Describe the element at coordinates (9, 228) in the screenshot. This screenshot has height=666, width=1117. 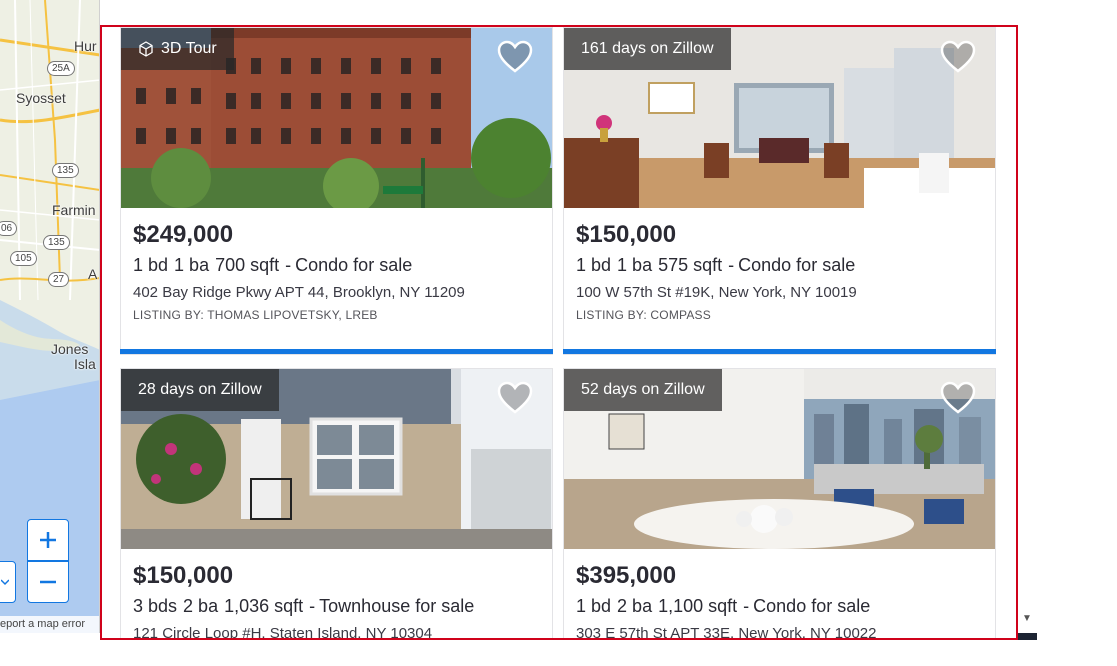
I see `route-shield: 06` at that location.